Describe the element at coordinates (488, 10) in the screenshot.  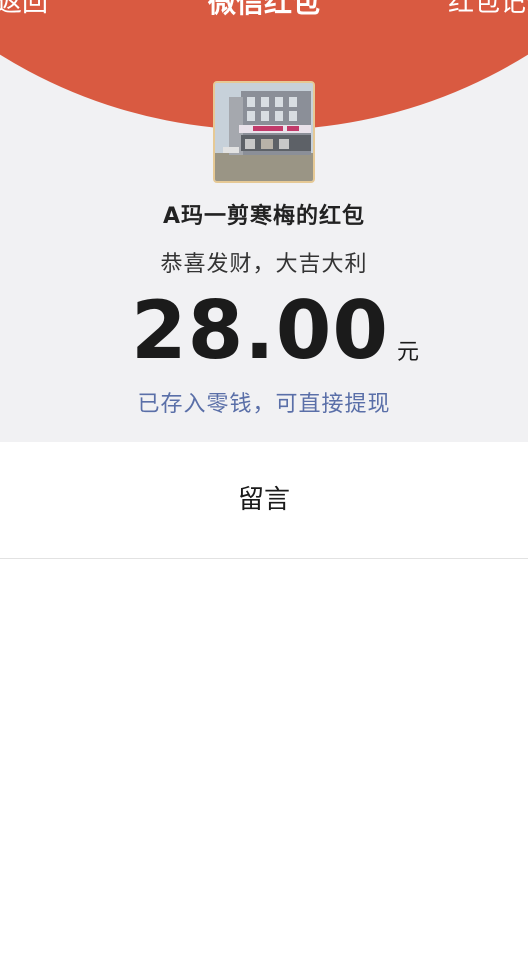
I see `red-packet-records-button: 红包记录` at that location.